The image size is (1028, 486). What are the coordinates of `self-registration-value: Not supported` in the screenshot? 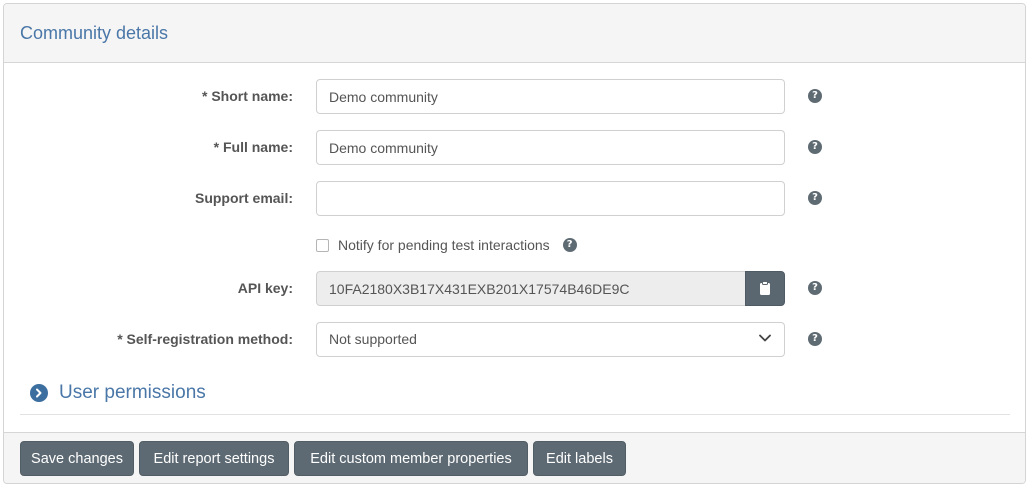 It's located at (373, 339).